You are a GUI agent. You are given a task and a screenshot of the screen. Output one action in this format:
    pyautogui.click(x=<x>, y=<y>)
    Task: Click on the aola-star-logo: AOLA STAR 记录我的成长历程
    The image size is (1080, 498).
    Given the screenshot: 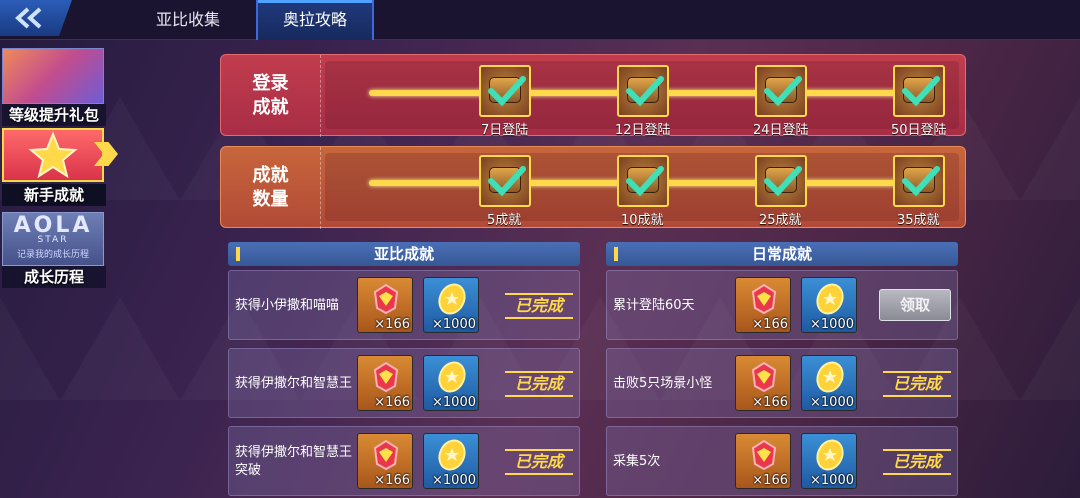 What is the action you would take?
    pyautogui.click(x=53, y=239)
    